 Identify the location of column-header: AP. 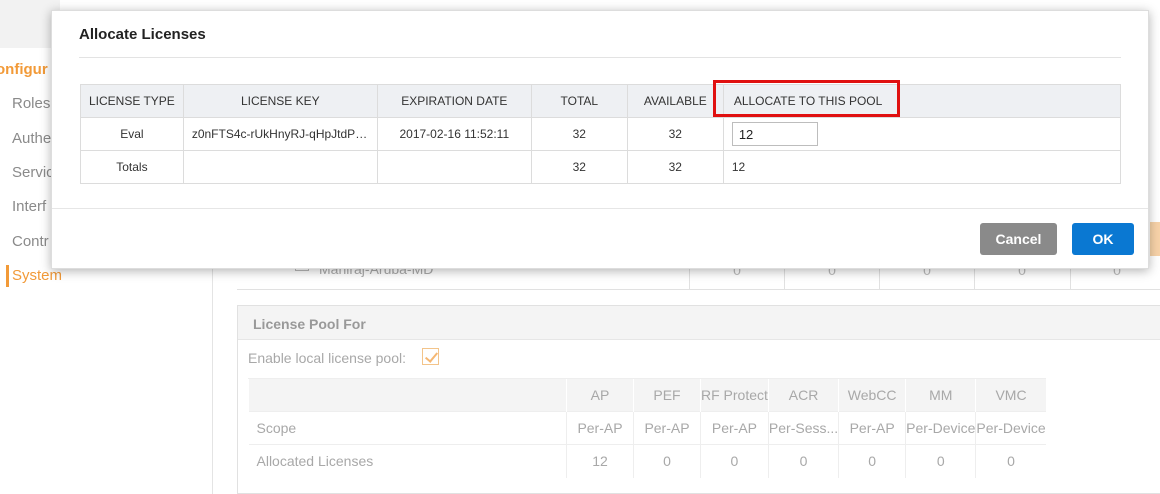
(600, 395).